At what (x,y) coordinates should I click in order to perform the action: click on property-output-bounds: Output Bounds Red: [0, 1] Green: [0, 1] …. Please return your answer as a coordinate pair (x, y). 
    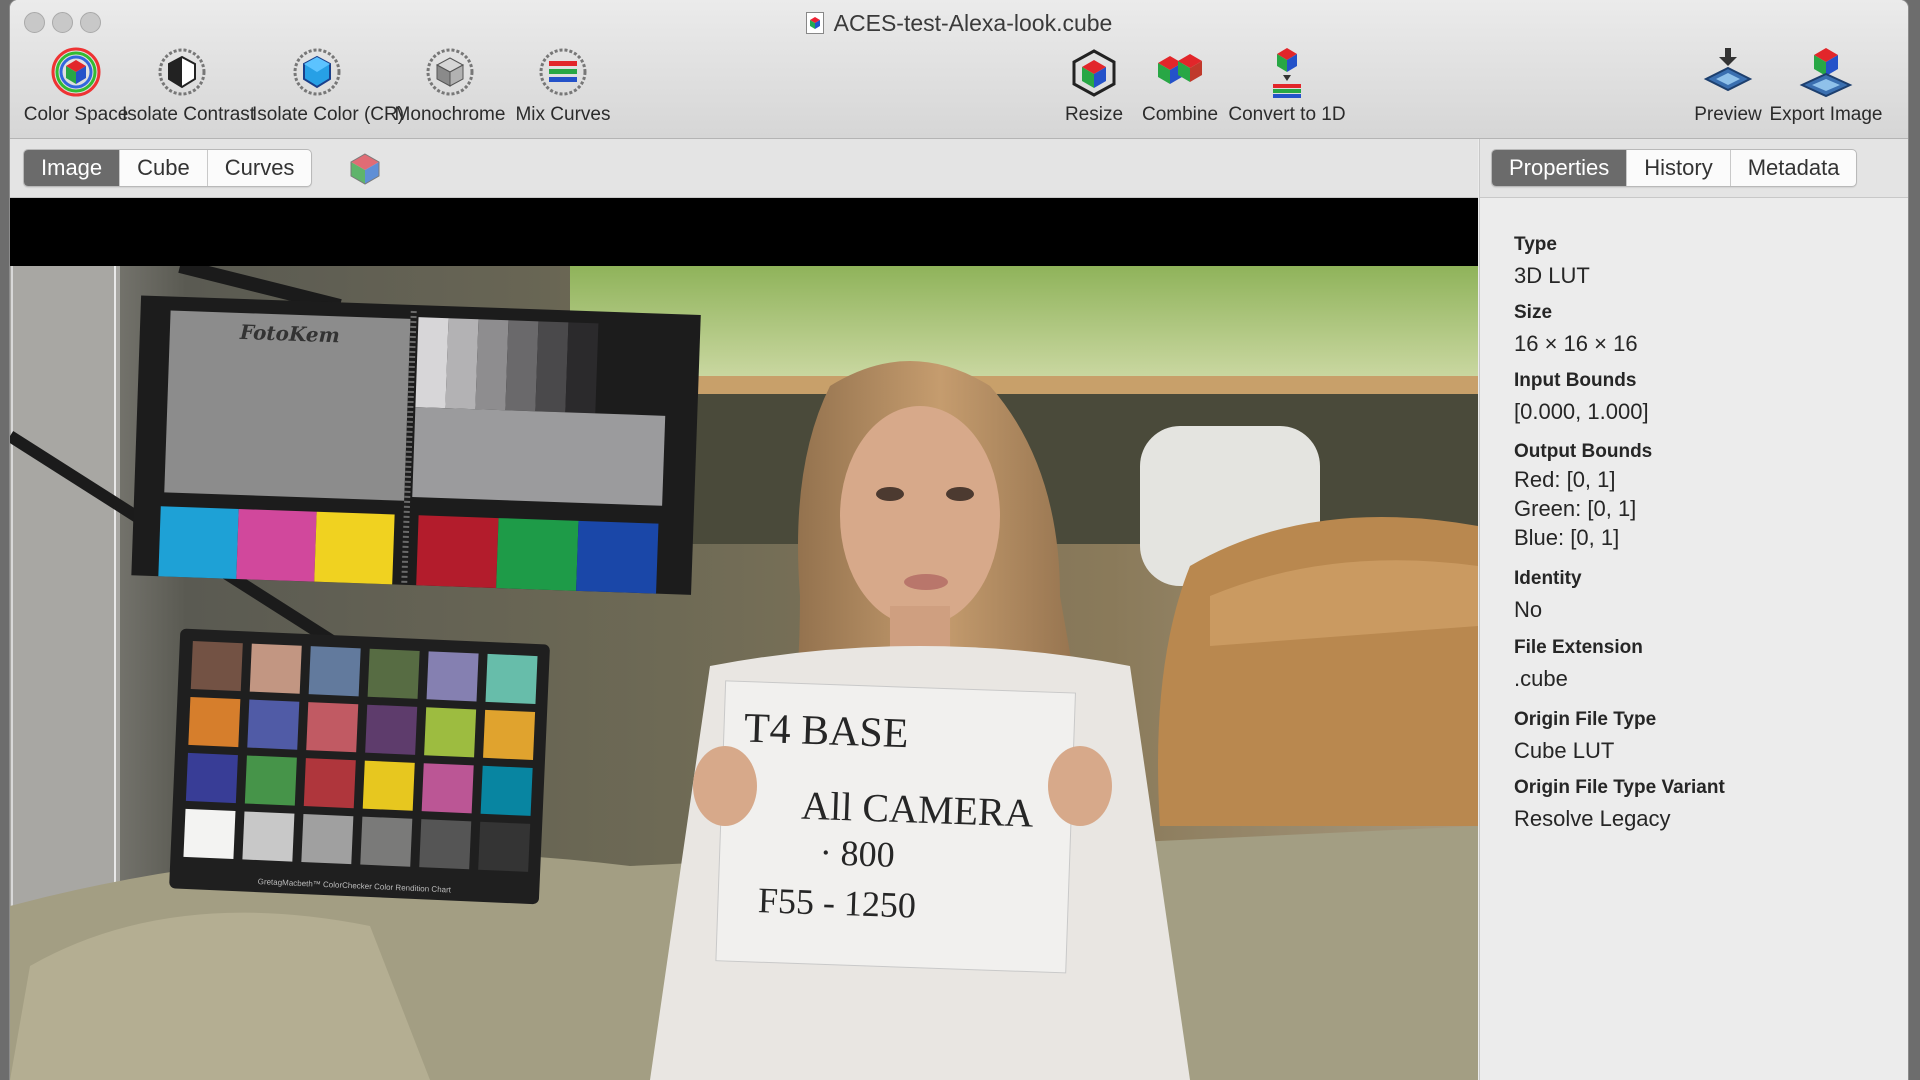
    Looking at the image, I should click on (1583, 496).